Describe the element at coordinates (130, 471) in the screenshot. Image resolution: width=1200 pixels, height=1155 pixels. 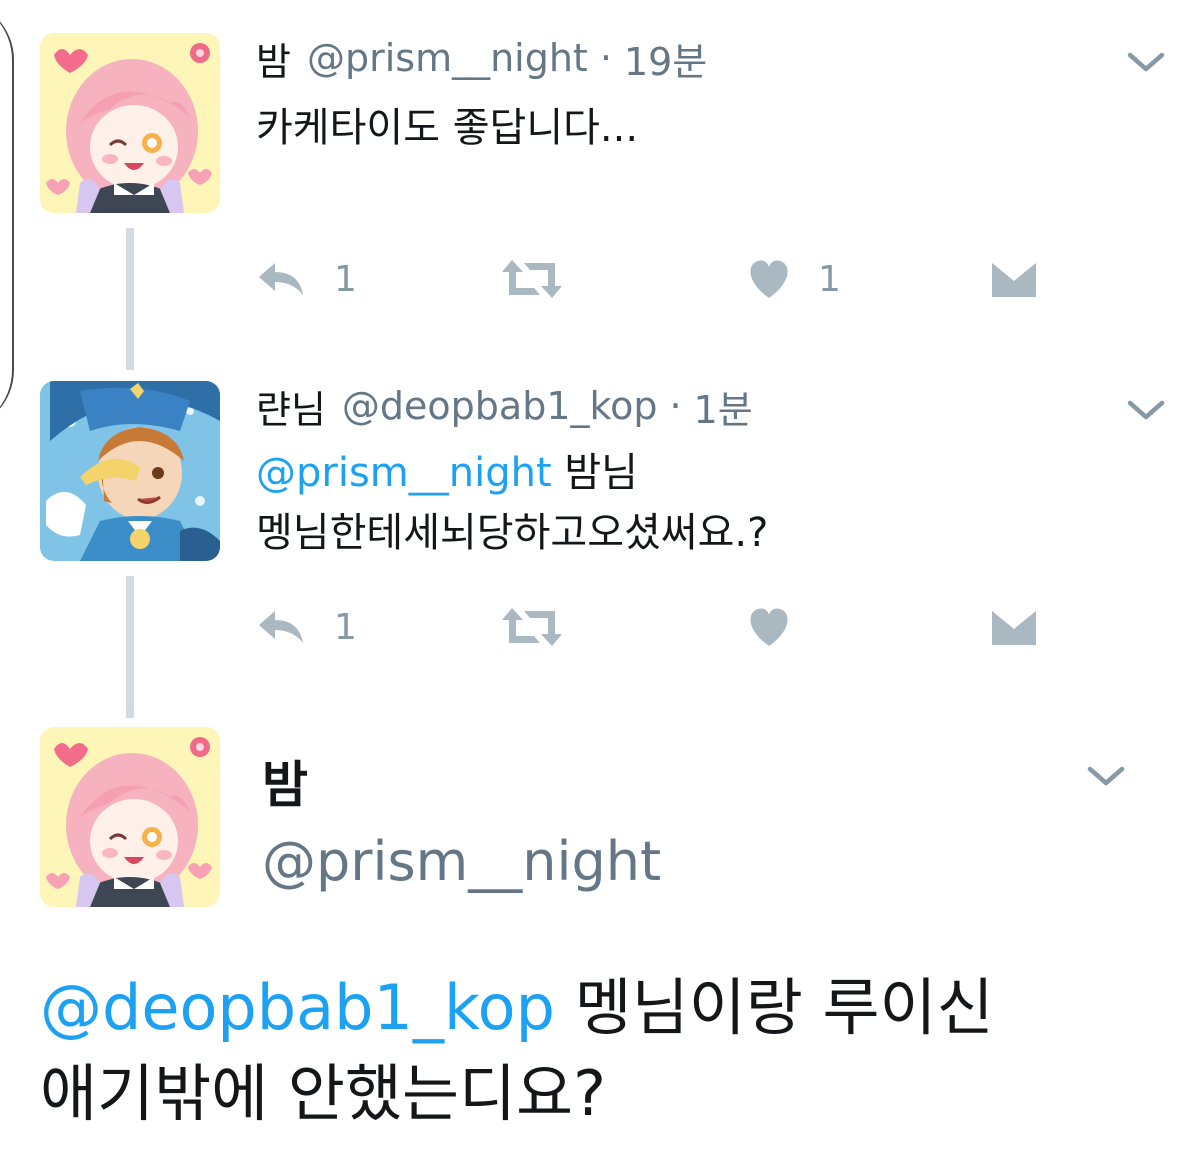
I see `avatar-deopbab1-kop` at that location.